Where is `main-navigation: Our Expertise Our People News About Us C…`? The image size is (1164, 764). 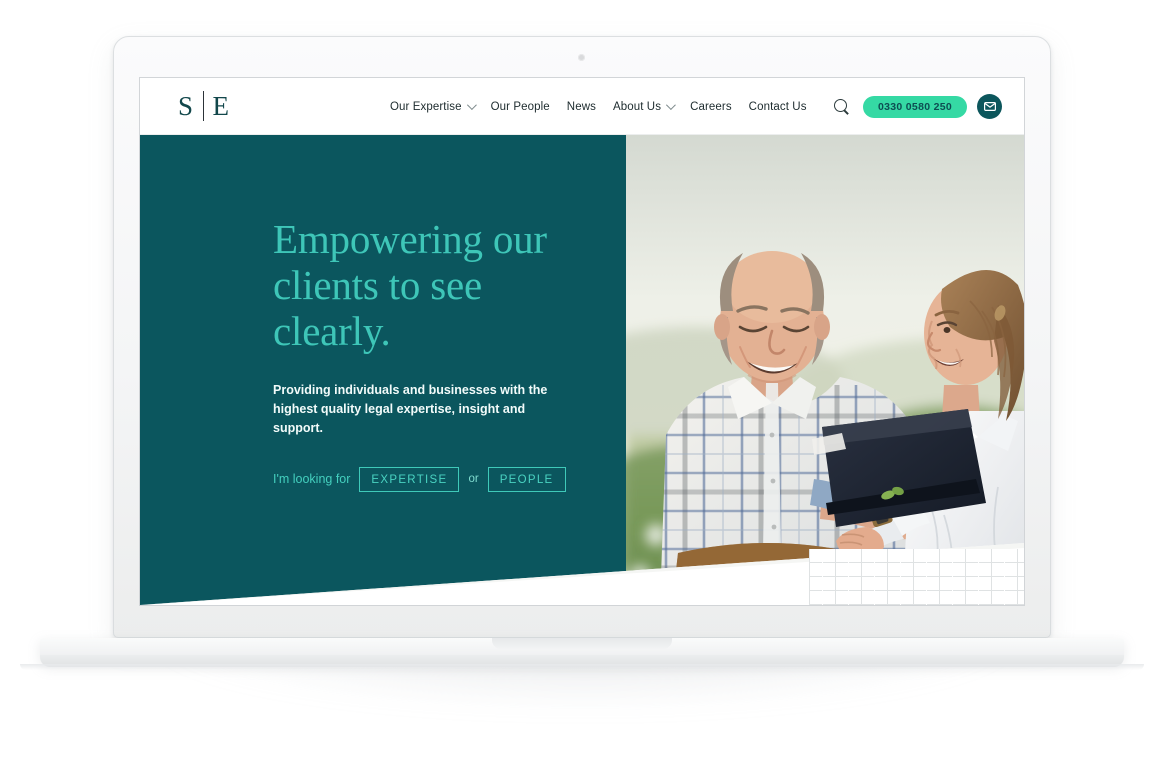
main-navigation: Our Expertise Our People News About Us C… is located at coordinates (598, 106).